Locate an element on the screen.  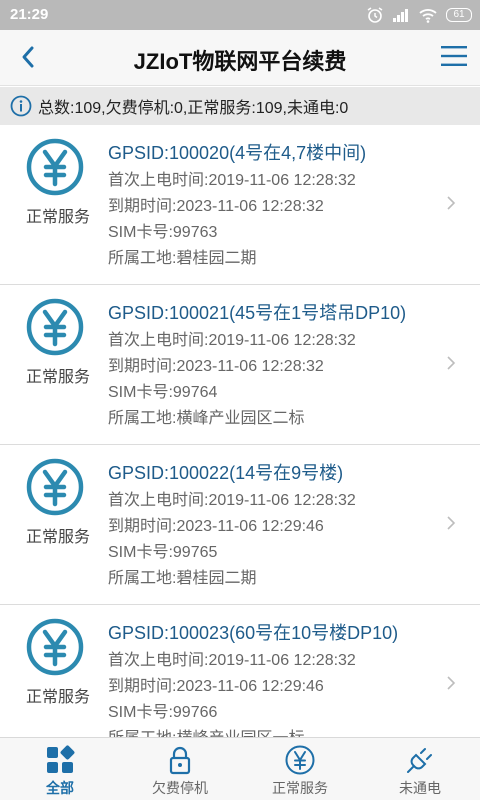
plug-icon is located at coordinates (419, 760).